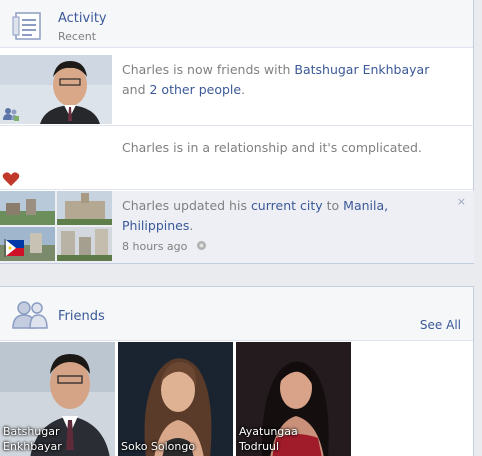  What do you see at coordinates (259, 446) in the screenshot?
I see `friend-name-line: Todruul` at bounding box center [259, 446].